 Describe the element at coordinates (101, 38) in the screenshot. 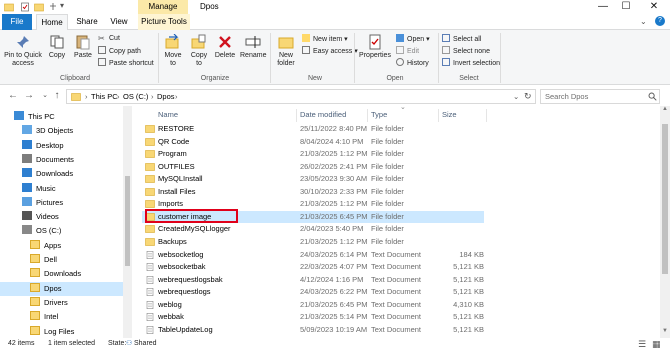

I see `scissors-icon: ✂` at that location.